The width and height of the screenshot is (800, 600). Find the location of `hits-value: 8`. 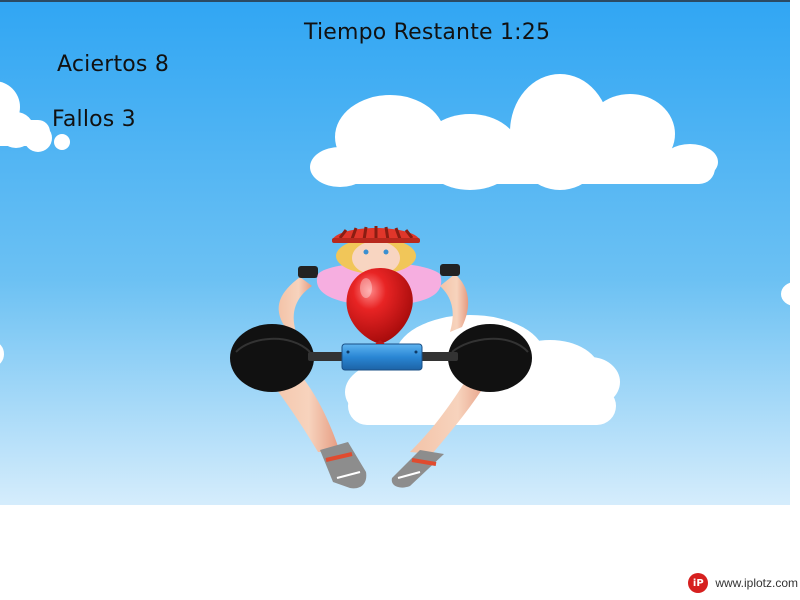

hits-value: 8 is located at coordinates (162, 64).